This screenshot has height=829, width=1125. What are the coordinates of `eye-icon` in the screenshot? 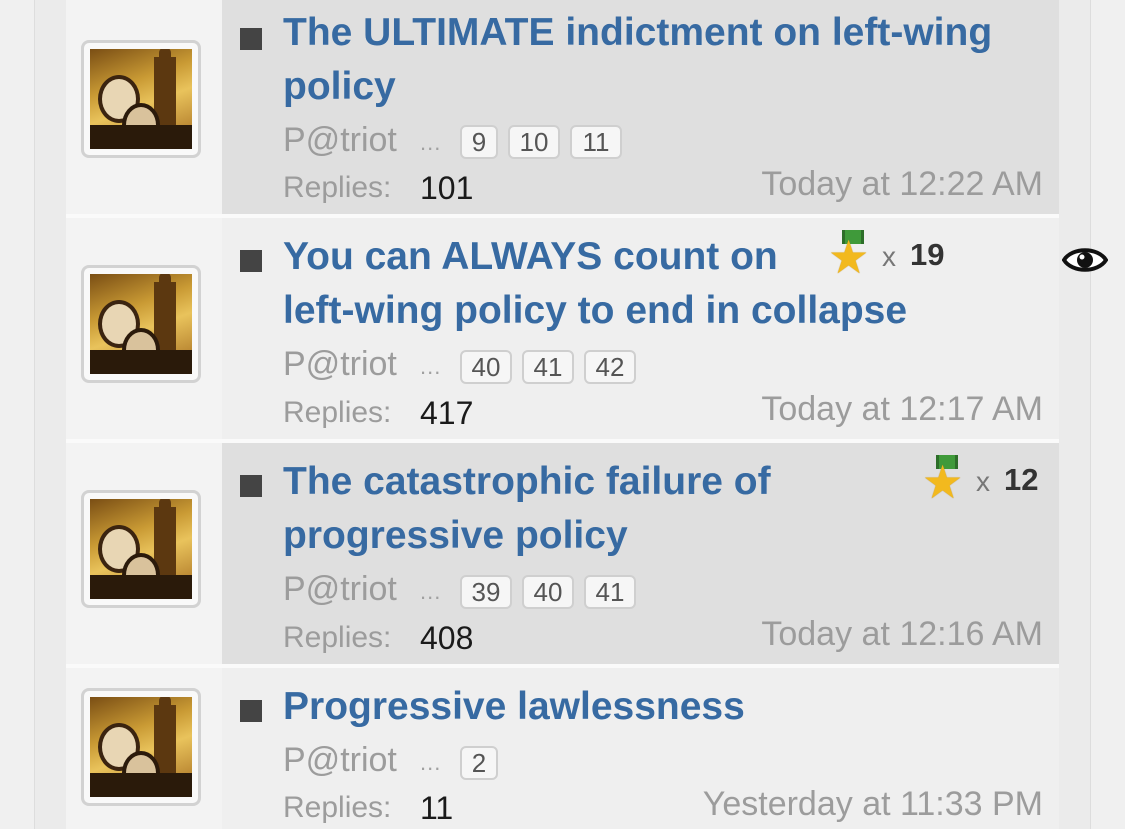 It's located at (1085, 260).